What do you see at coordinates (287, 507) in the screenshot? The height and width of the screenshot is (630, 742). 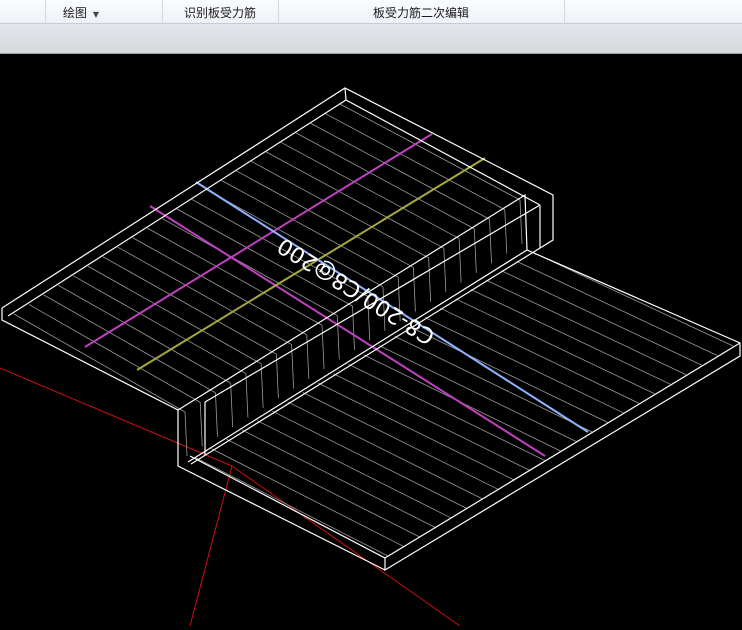 I see `lower-slab-edge` at bounding box center [287, 507].